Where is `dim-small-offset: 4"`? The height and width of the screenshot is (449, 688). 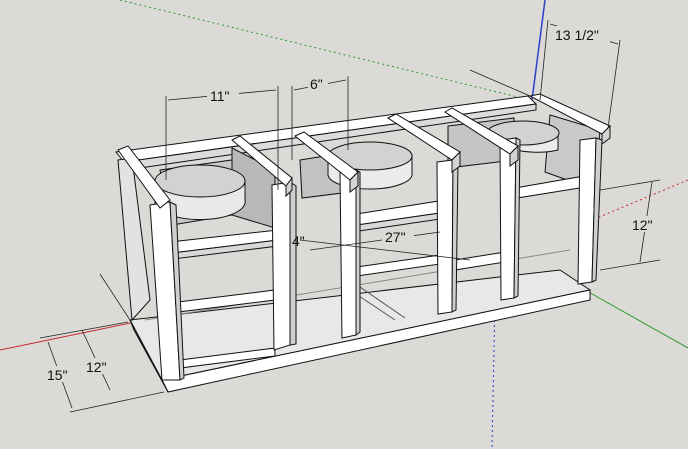
dim-small-offset: 4" is located at coordinates (298, 241).